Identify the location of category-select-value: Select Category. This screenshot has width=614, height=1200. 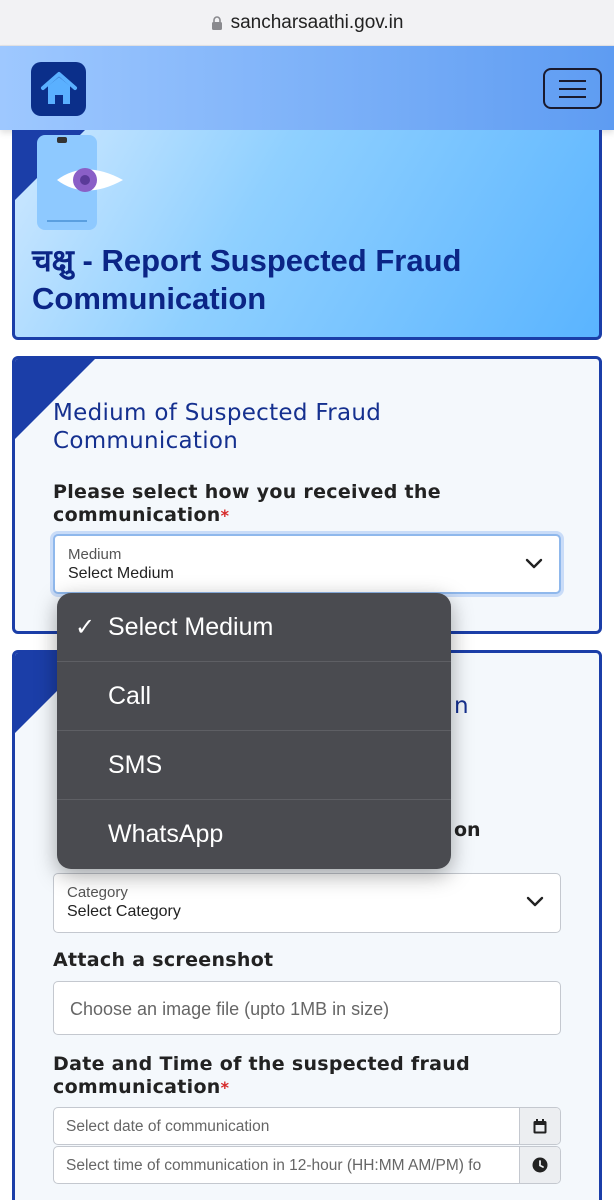
(124, 911).